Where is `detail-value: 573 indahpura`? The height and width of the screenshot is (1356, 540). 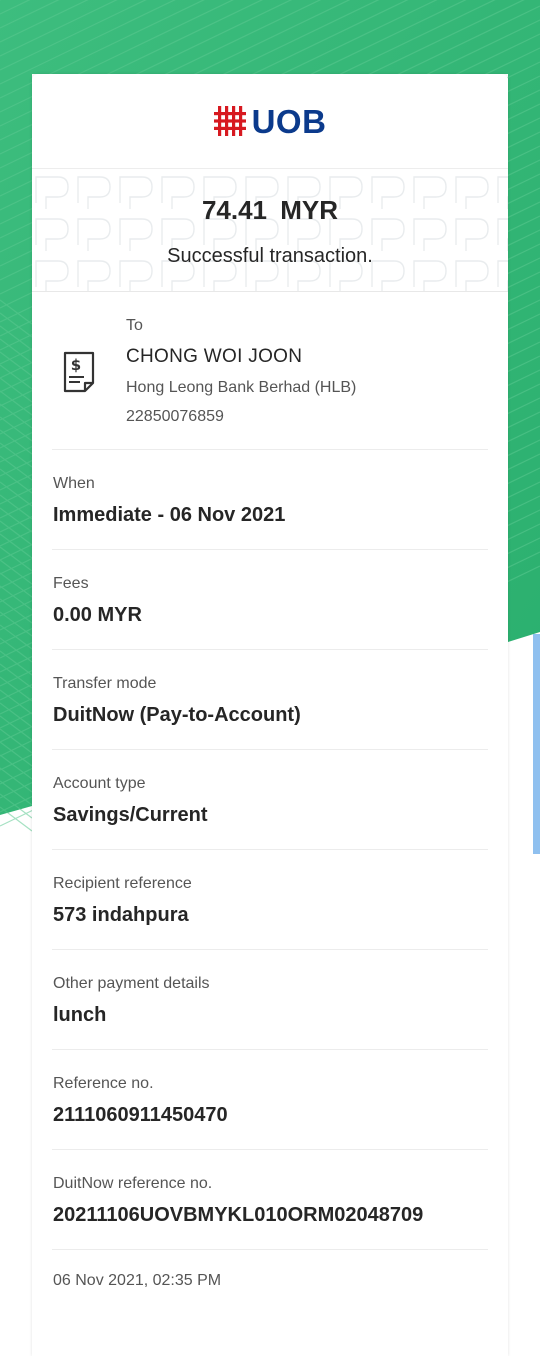
detail-value: 573 indahpura is located at coordinates (121, 915).